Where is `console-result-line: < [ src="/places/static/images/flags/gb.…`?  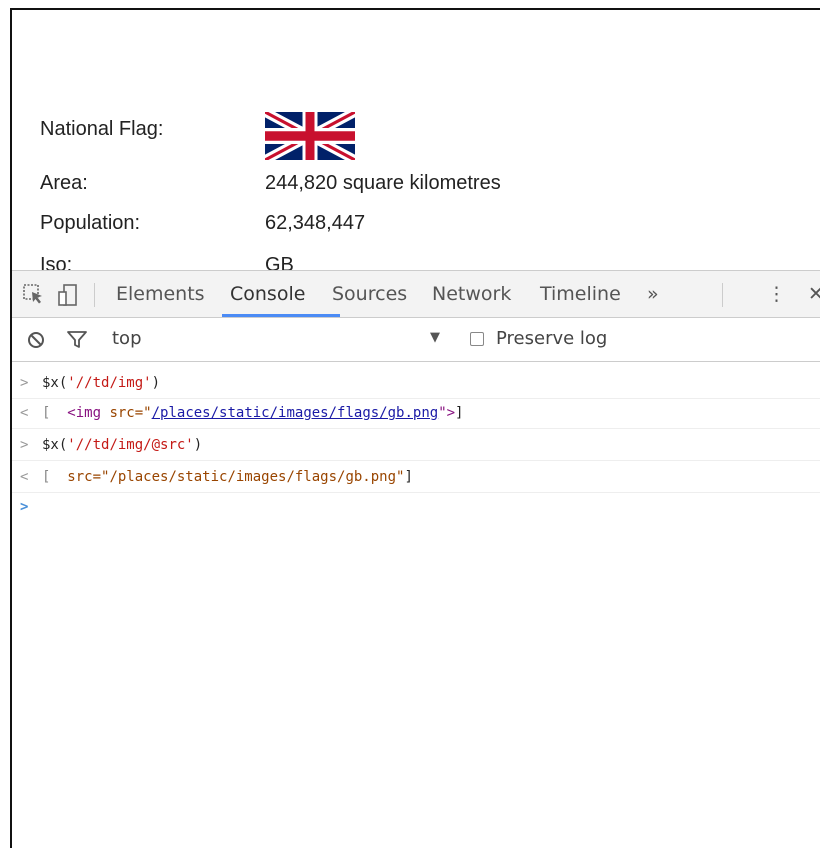 console-result-line: < [ src="/places/static/images/flags/gb.… is located at coordinates (416, 477).